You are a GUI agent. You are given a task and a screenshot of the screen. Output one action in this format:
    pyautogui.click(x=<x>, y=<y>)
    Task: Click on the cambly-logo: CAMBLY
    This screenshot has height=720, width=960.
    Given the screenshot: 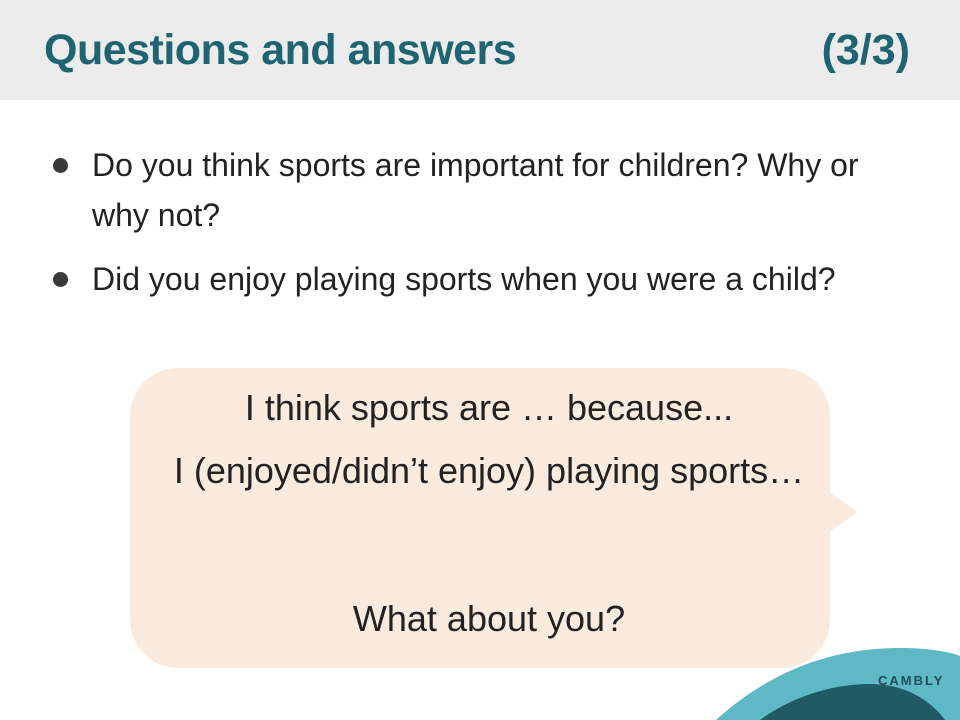 What is the action you would take?
    pyautogui.click(x=911, y=680)
    